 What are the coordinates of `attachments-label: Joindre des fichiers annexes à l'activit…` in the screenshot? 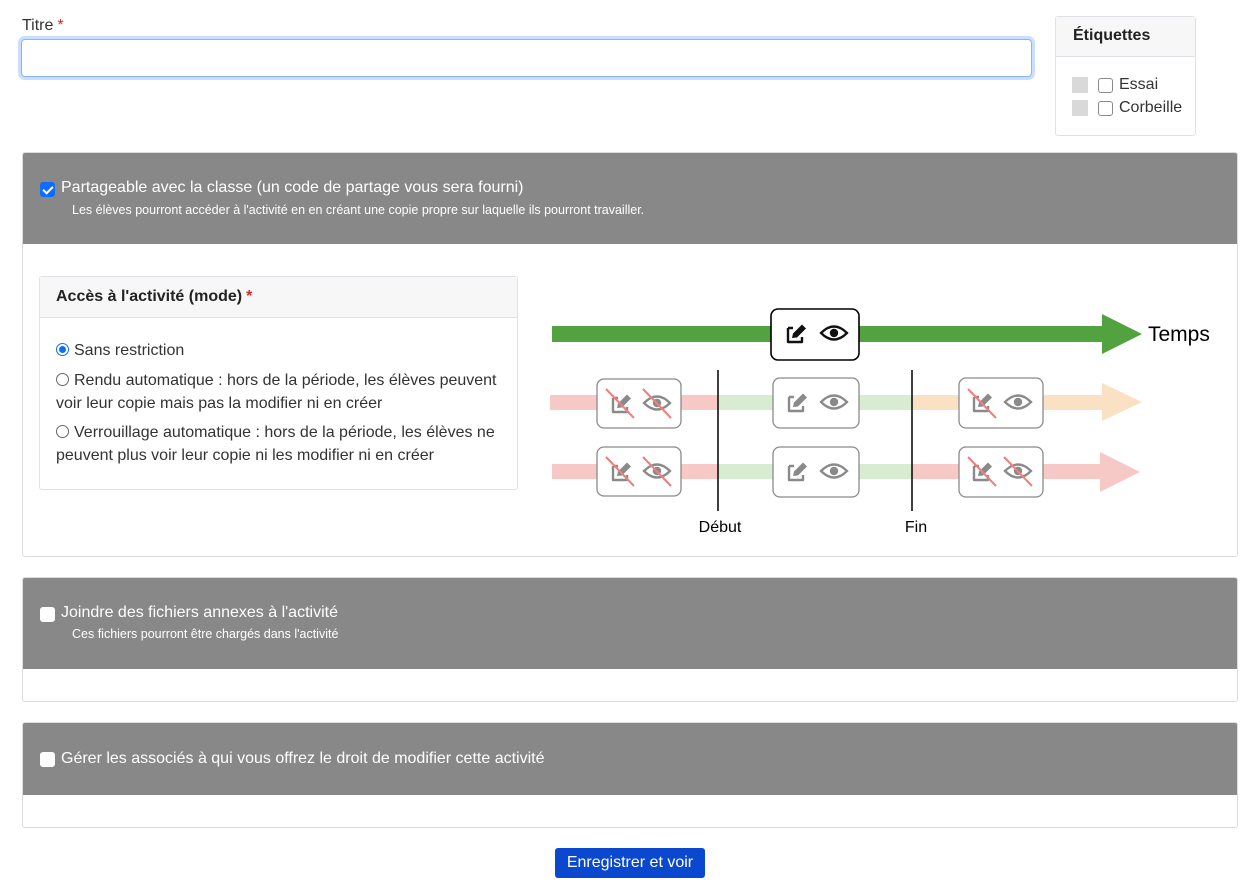 It's located at (199, 612).